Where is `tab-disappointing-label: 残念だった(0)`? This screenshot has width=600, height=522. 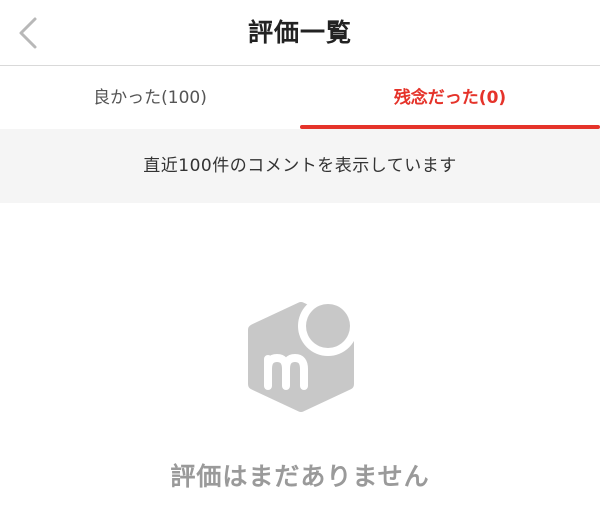 tab-disappointing-label: 残念だった(0) is located at coordinates (450, 98).